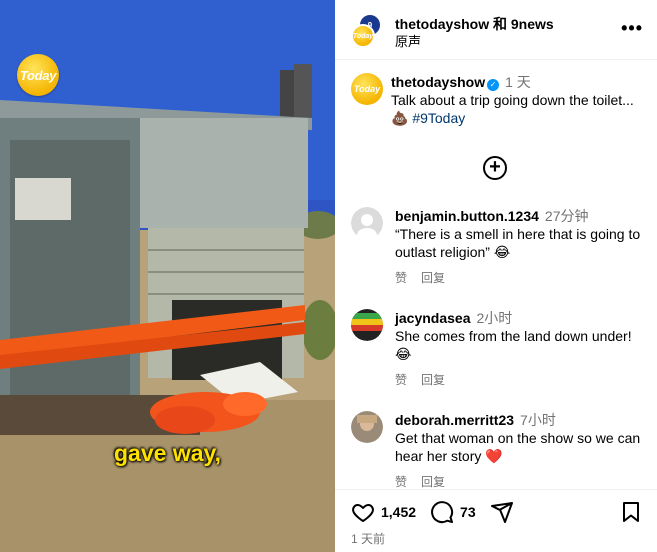 This screenshot has width=657, height=552. Describe the element at coordinates (38, 75) in the screenshot. I see `today-logo: Today` at that location.